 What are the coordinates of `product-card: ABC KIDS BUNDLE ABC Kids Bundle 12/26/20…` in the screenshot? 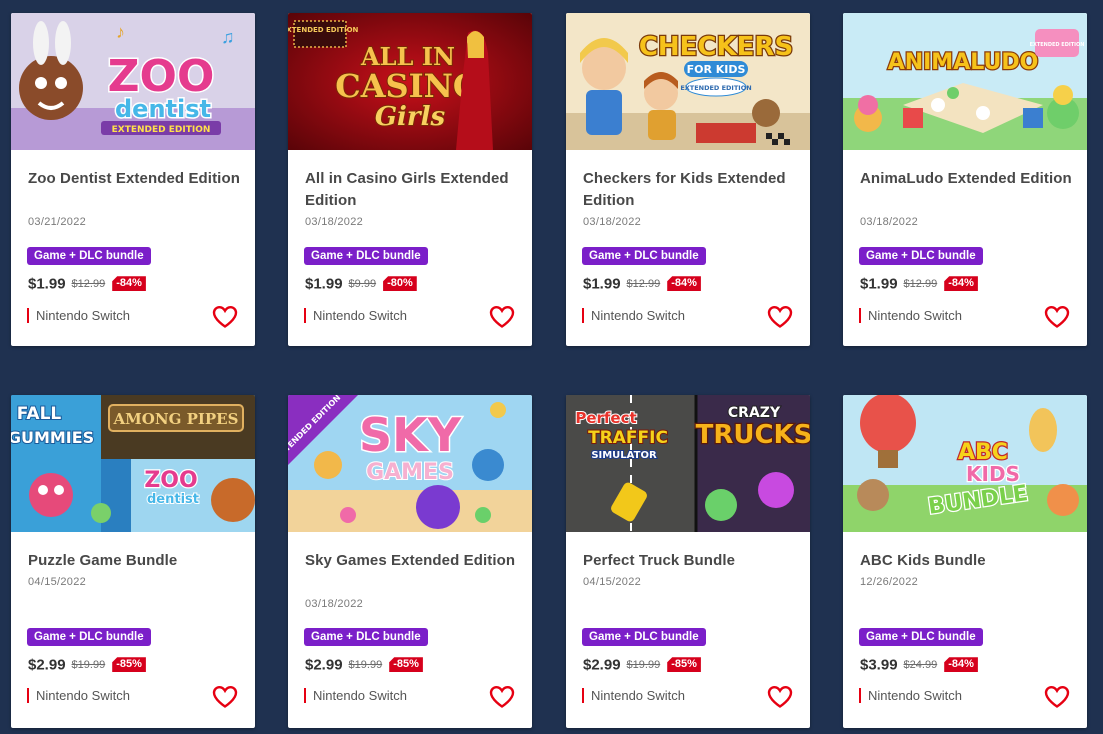 It's located at (965, 561).